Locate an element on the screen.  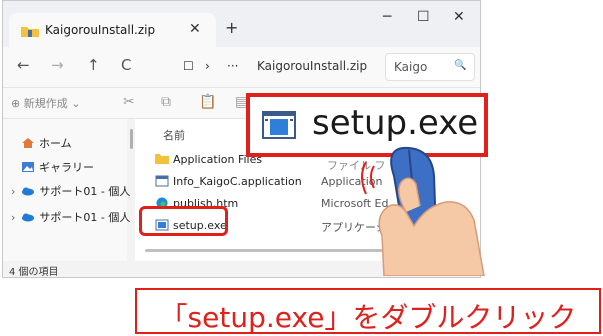
new-button: ⊕ 新規作成 ⌄ is located at coordinates (45, 103).